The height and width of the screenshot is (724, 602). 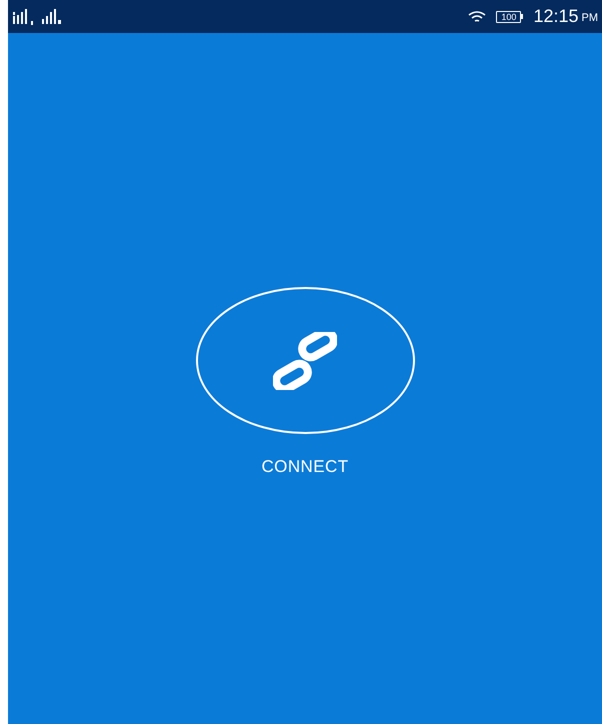 I want to click on connect-label: CONNECT, so click(x=305, y=467).